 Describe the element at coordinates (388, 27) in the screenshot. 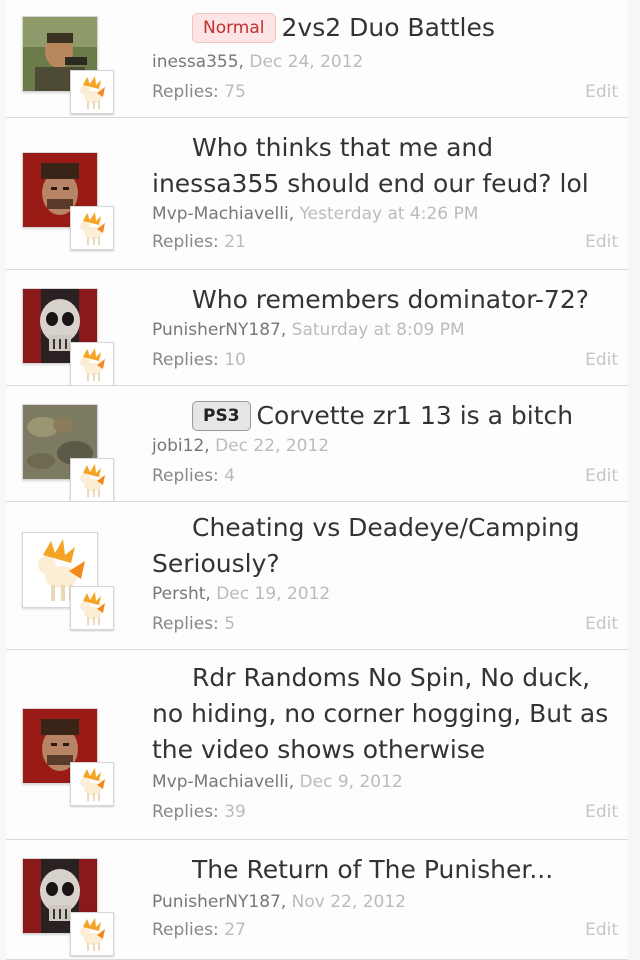

I see `thread-title-text: 2vs2 Duo Battles` at that location.